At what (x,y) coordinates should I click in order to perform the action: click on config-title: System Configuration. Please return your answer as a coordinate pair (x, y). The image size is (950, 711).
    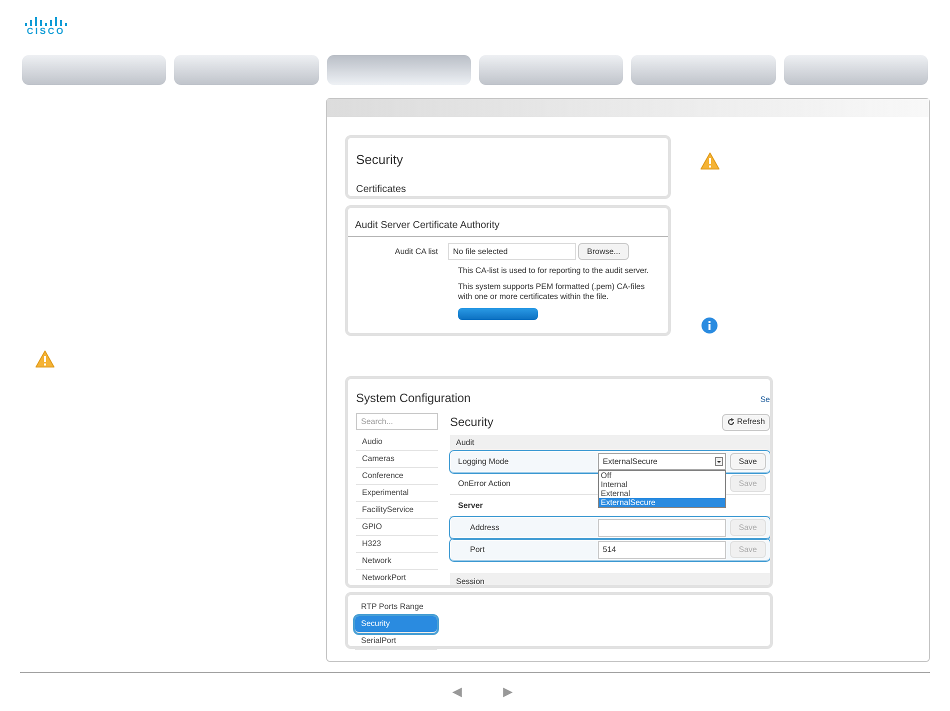
    Looking at the image, I should click on (413, 398).